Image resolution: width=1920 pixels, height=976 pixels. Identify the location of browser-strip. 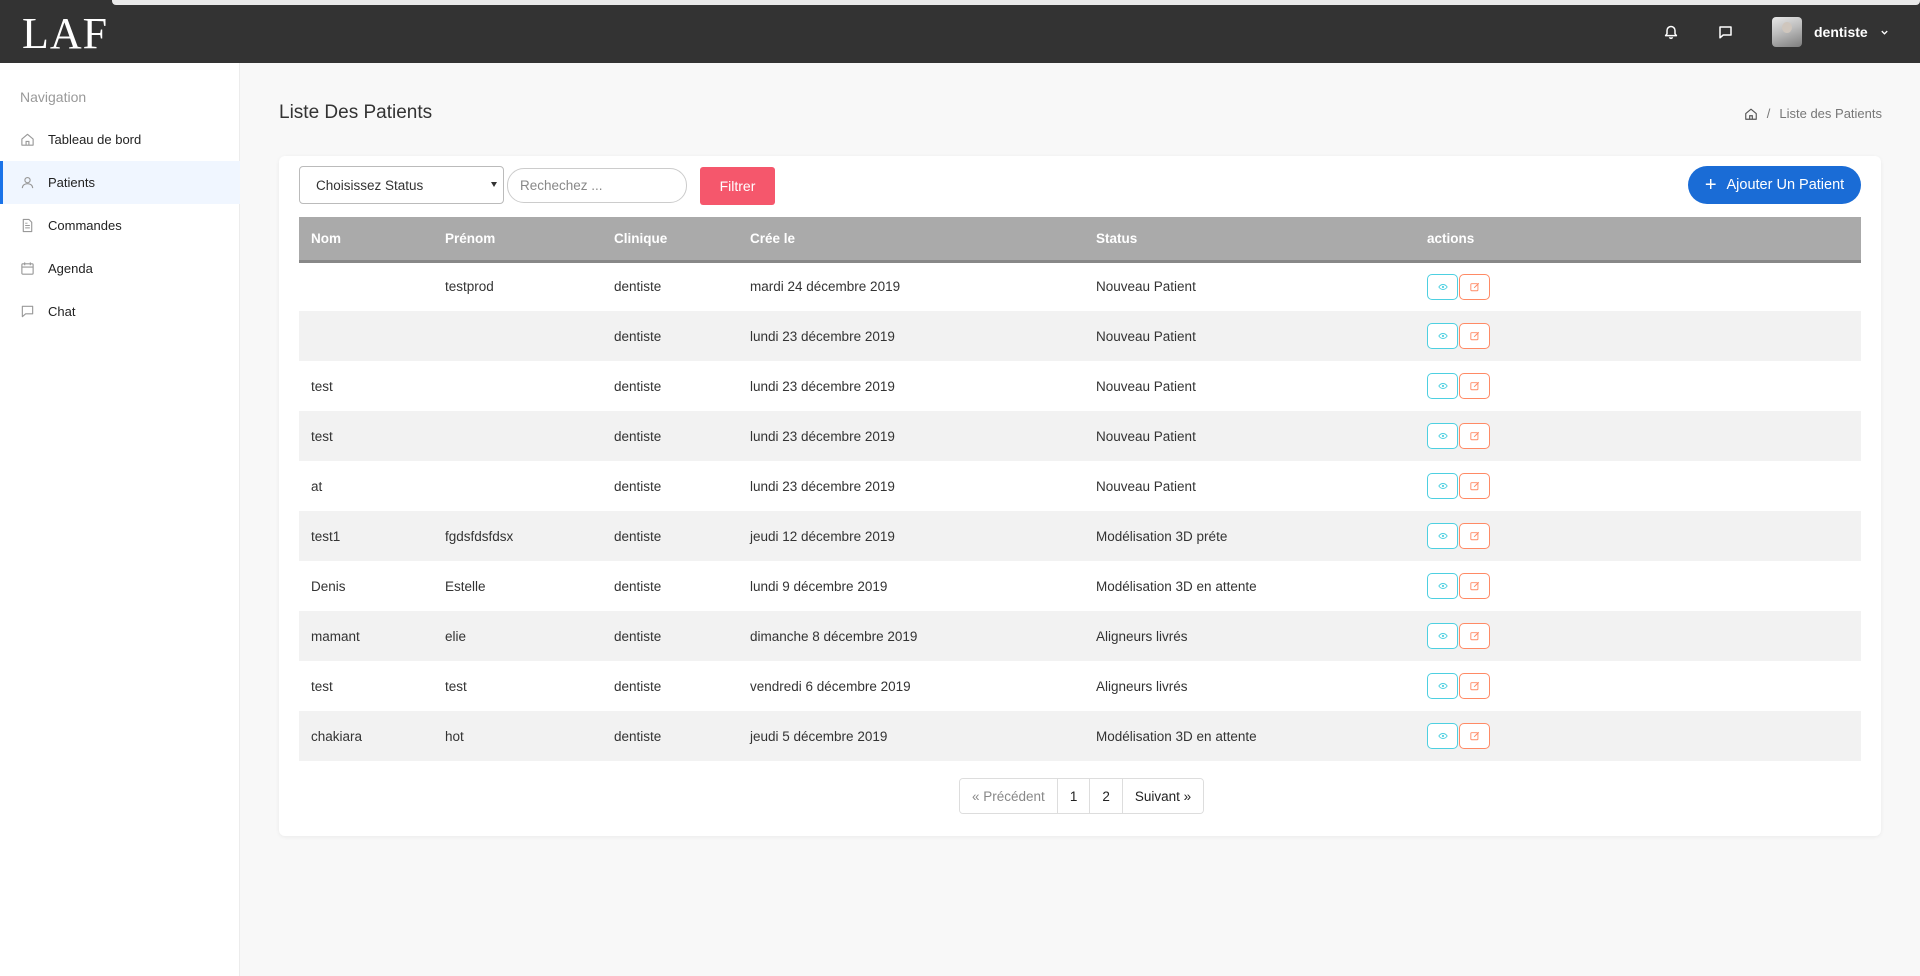
(1016, 2).